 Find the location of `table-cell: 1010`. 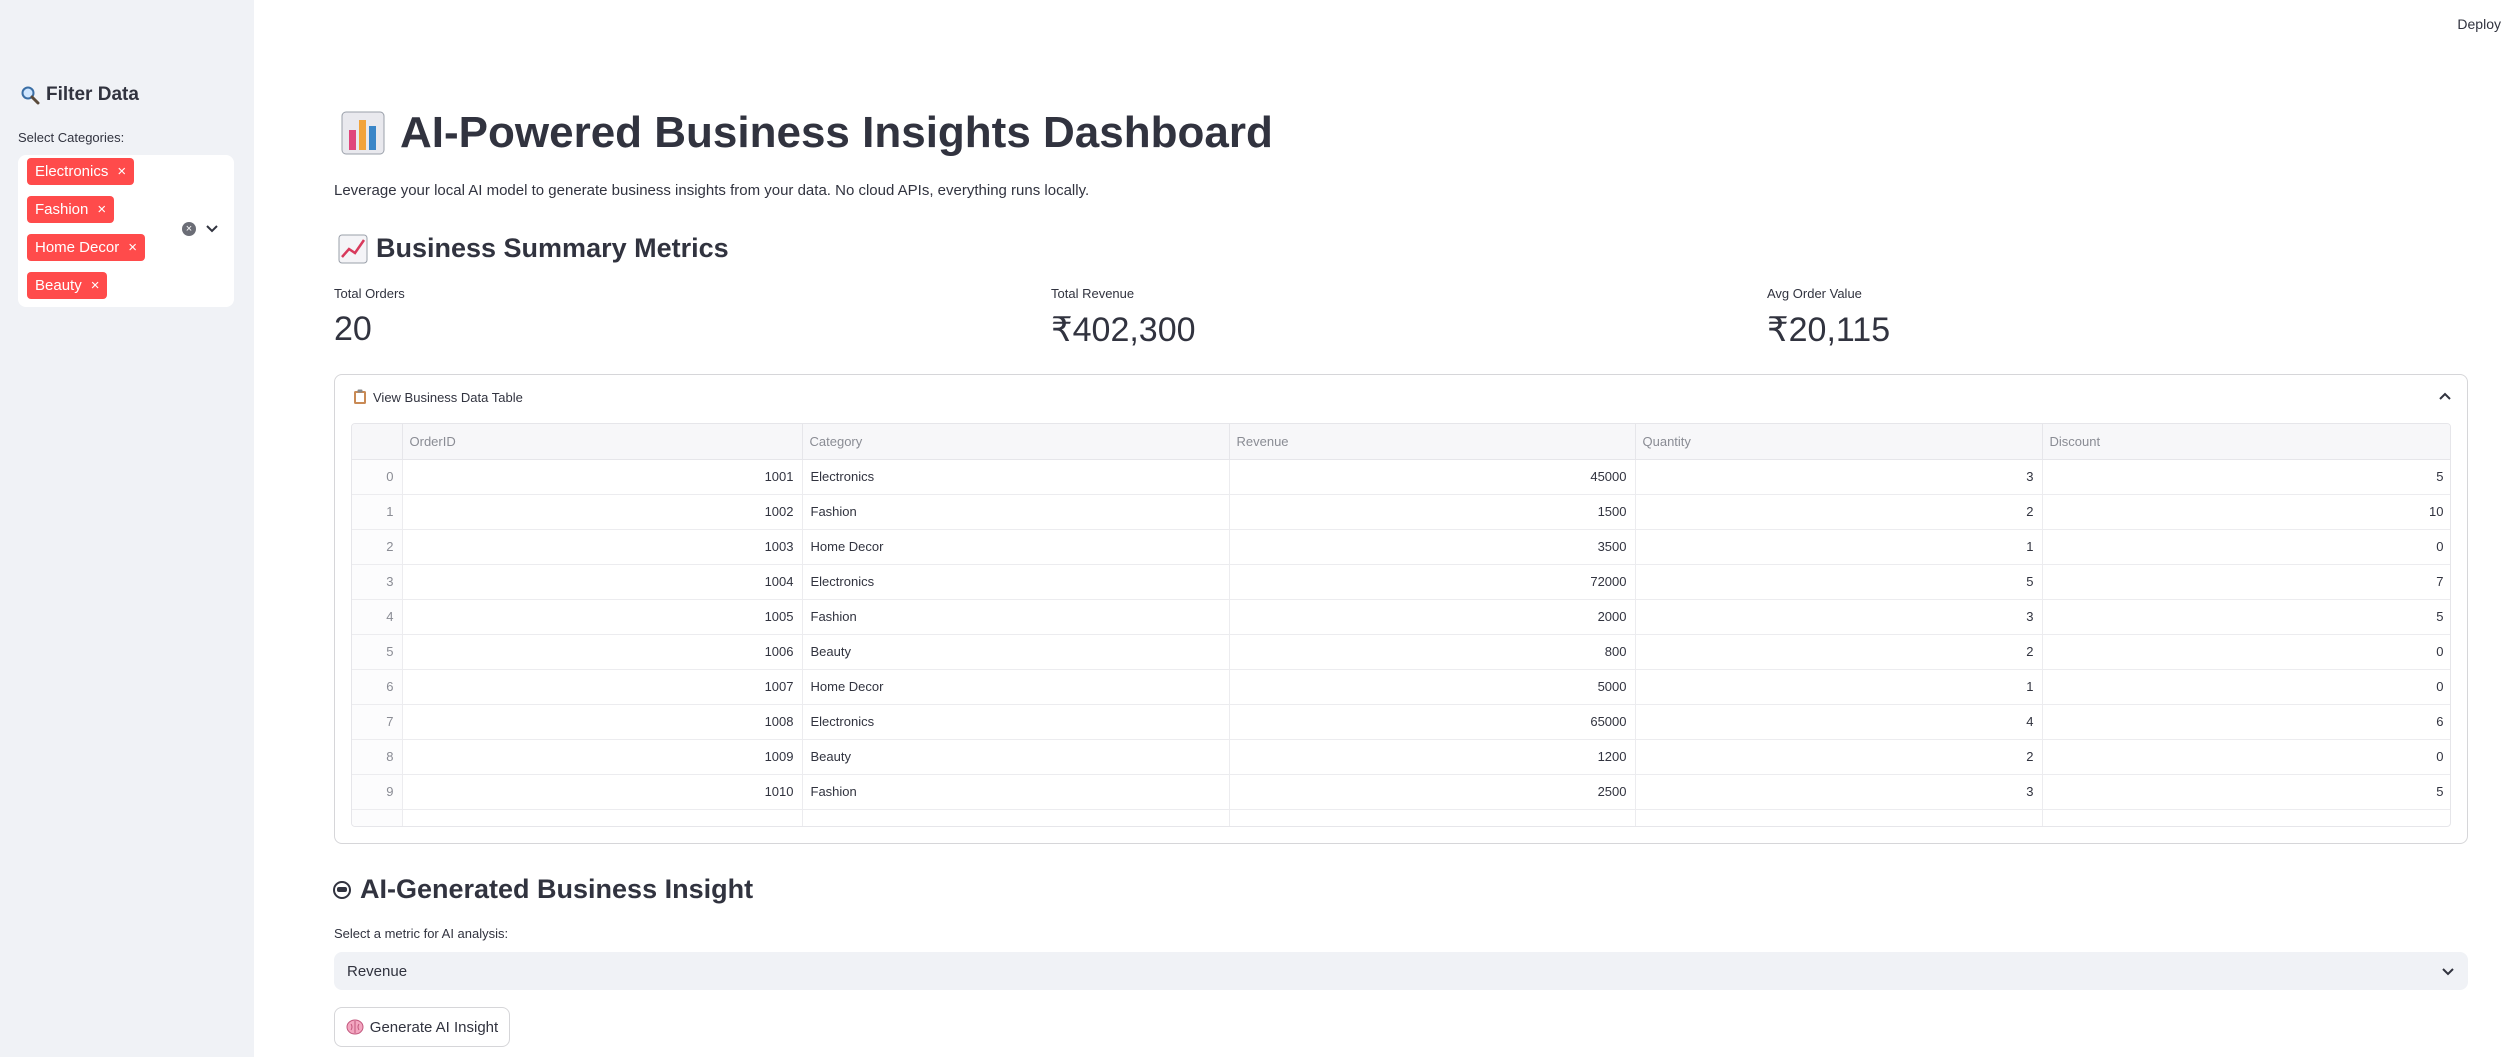

table-cell: 1010 is located at coordinates (602, 792).